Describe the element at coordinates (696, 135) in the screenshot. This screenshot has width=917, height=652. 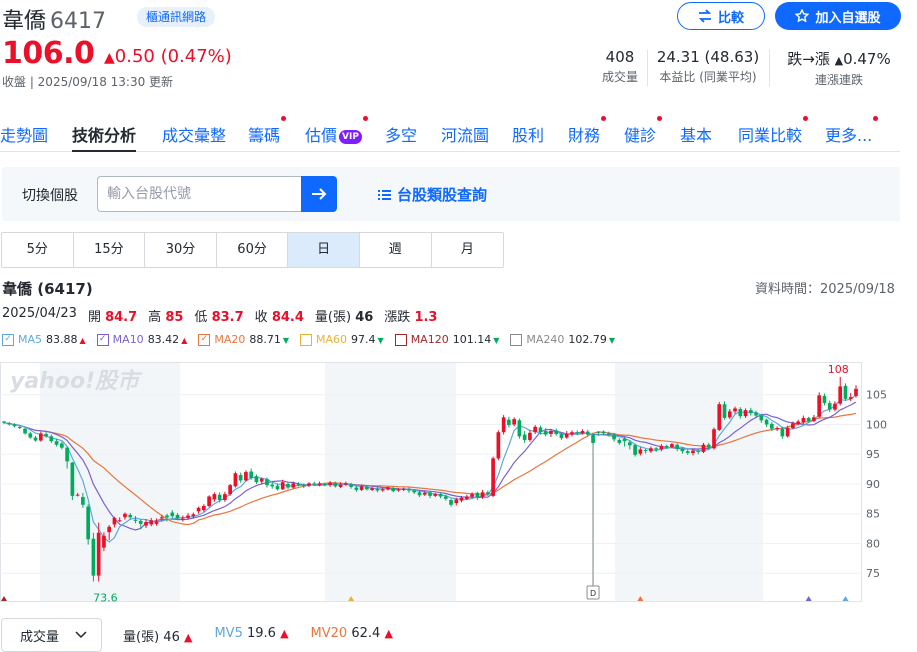
I see `tab-10: 基本` at that location.